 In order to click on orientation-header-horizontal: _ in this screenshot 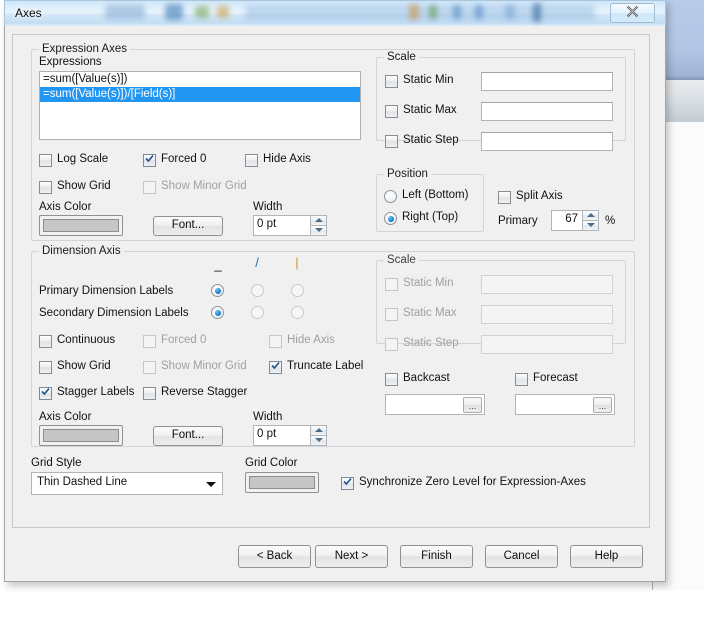, I will do `click(218, 264)`.